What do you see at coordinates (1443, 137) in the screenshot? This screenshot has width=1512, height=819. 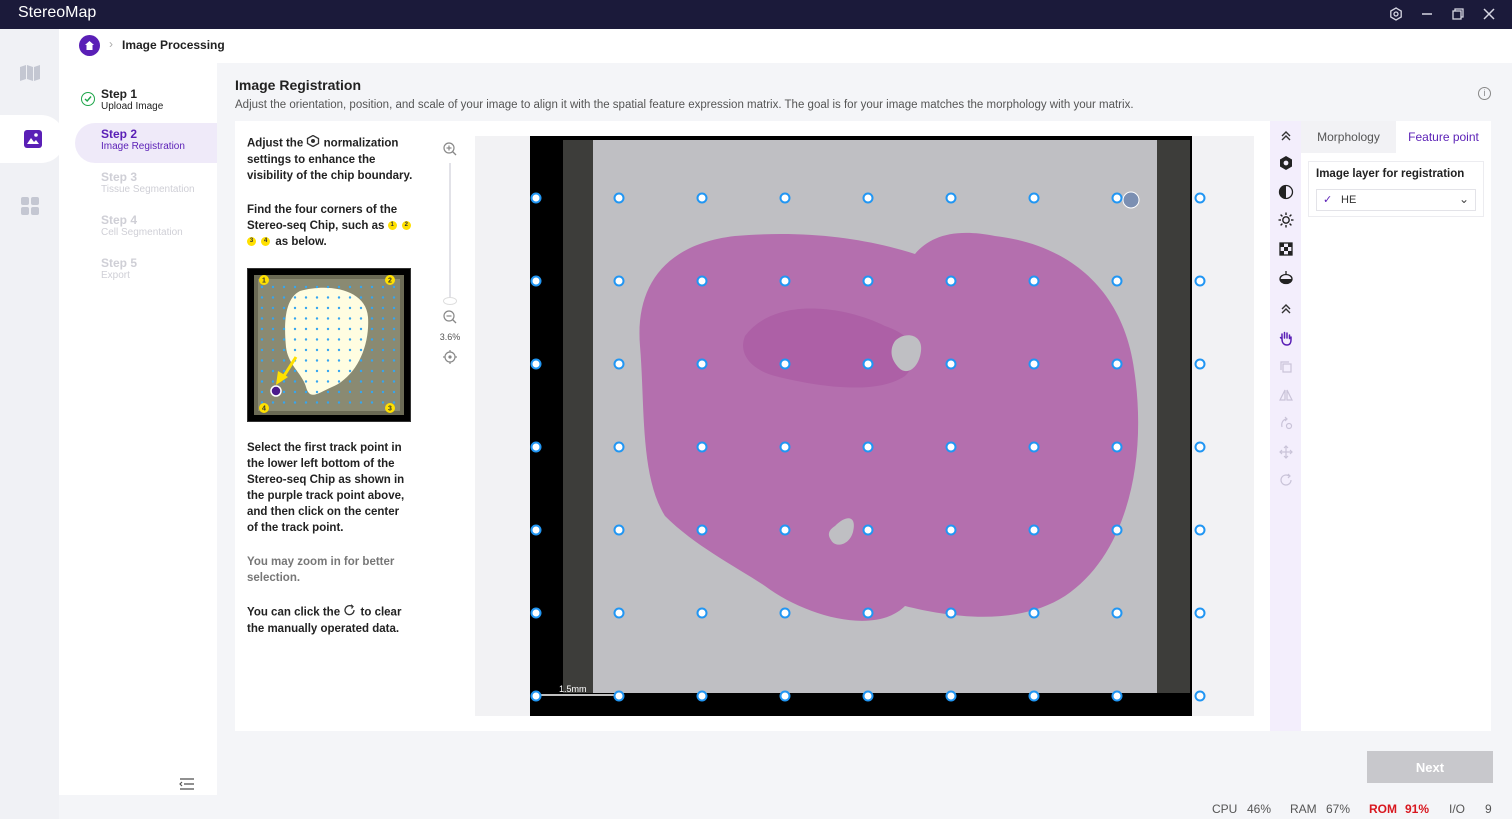 I see `tab-feature-point: Feature point` at bounding box center [1443, 137].